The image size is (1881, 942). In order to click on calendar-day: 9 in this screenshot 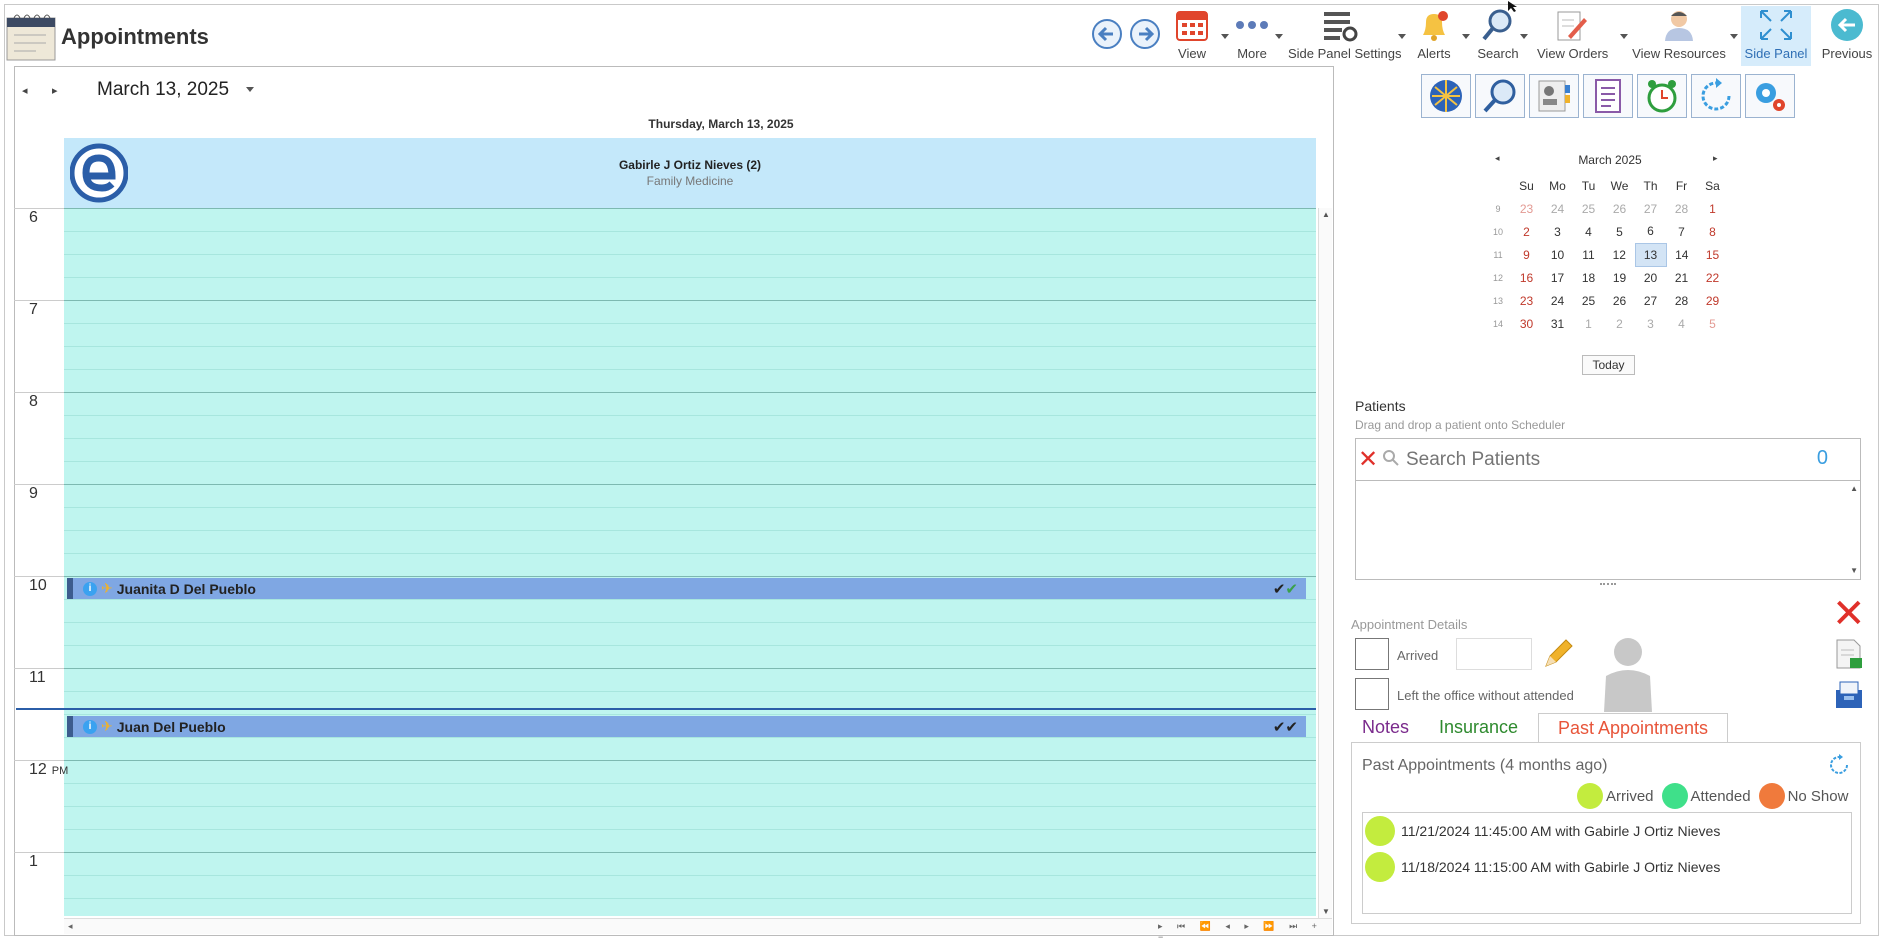, I will do `click(1526, 254)`.